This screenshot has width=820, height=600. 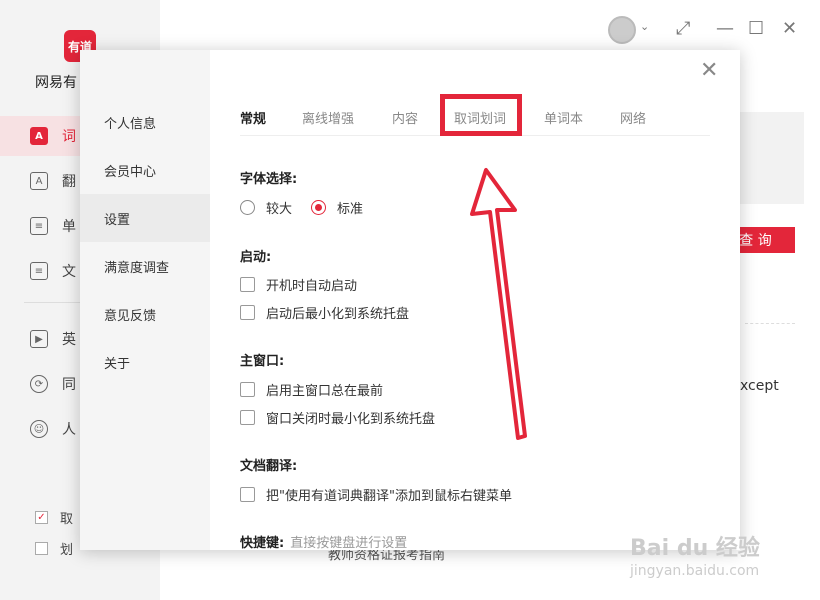 I want to click on shortcut-section-title: 快捷键: 直接按键盘进行设置, so click(x=324, y=543).